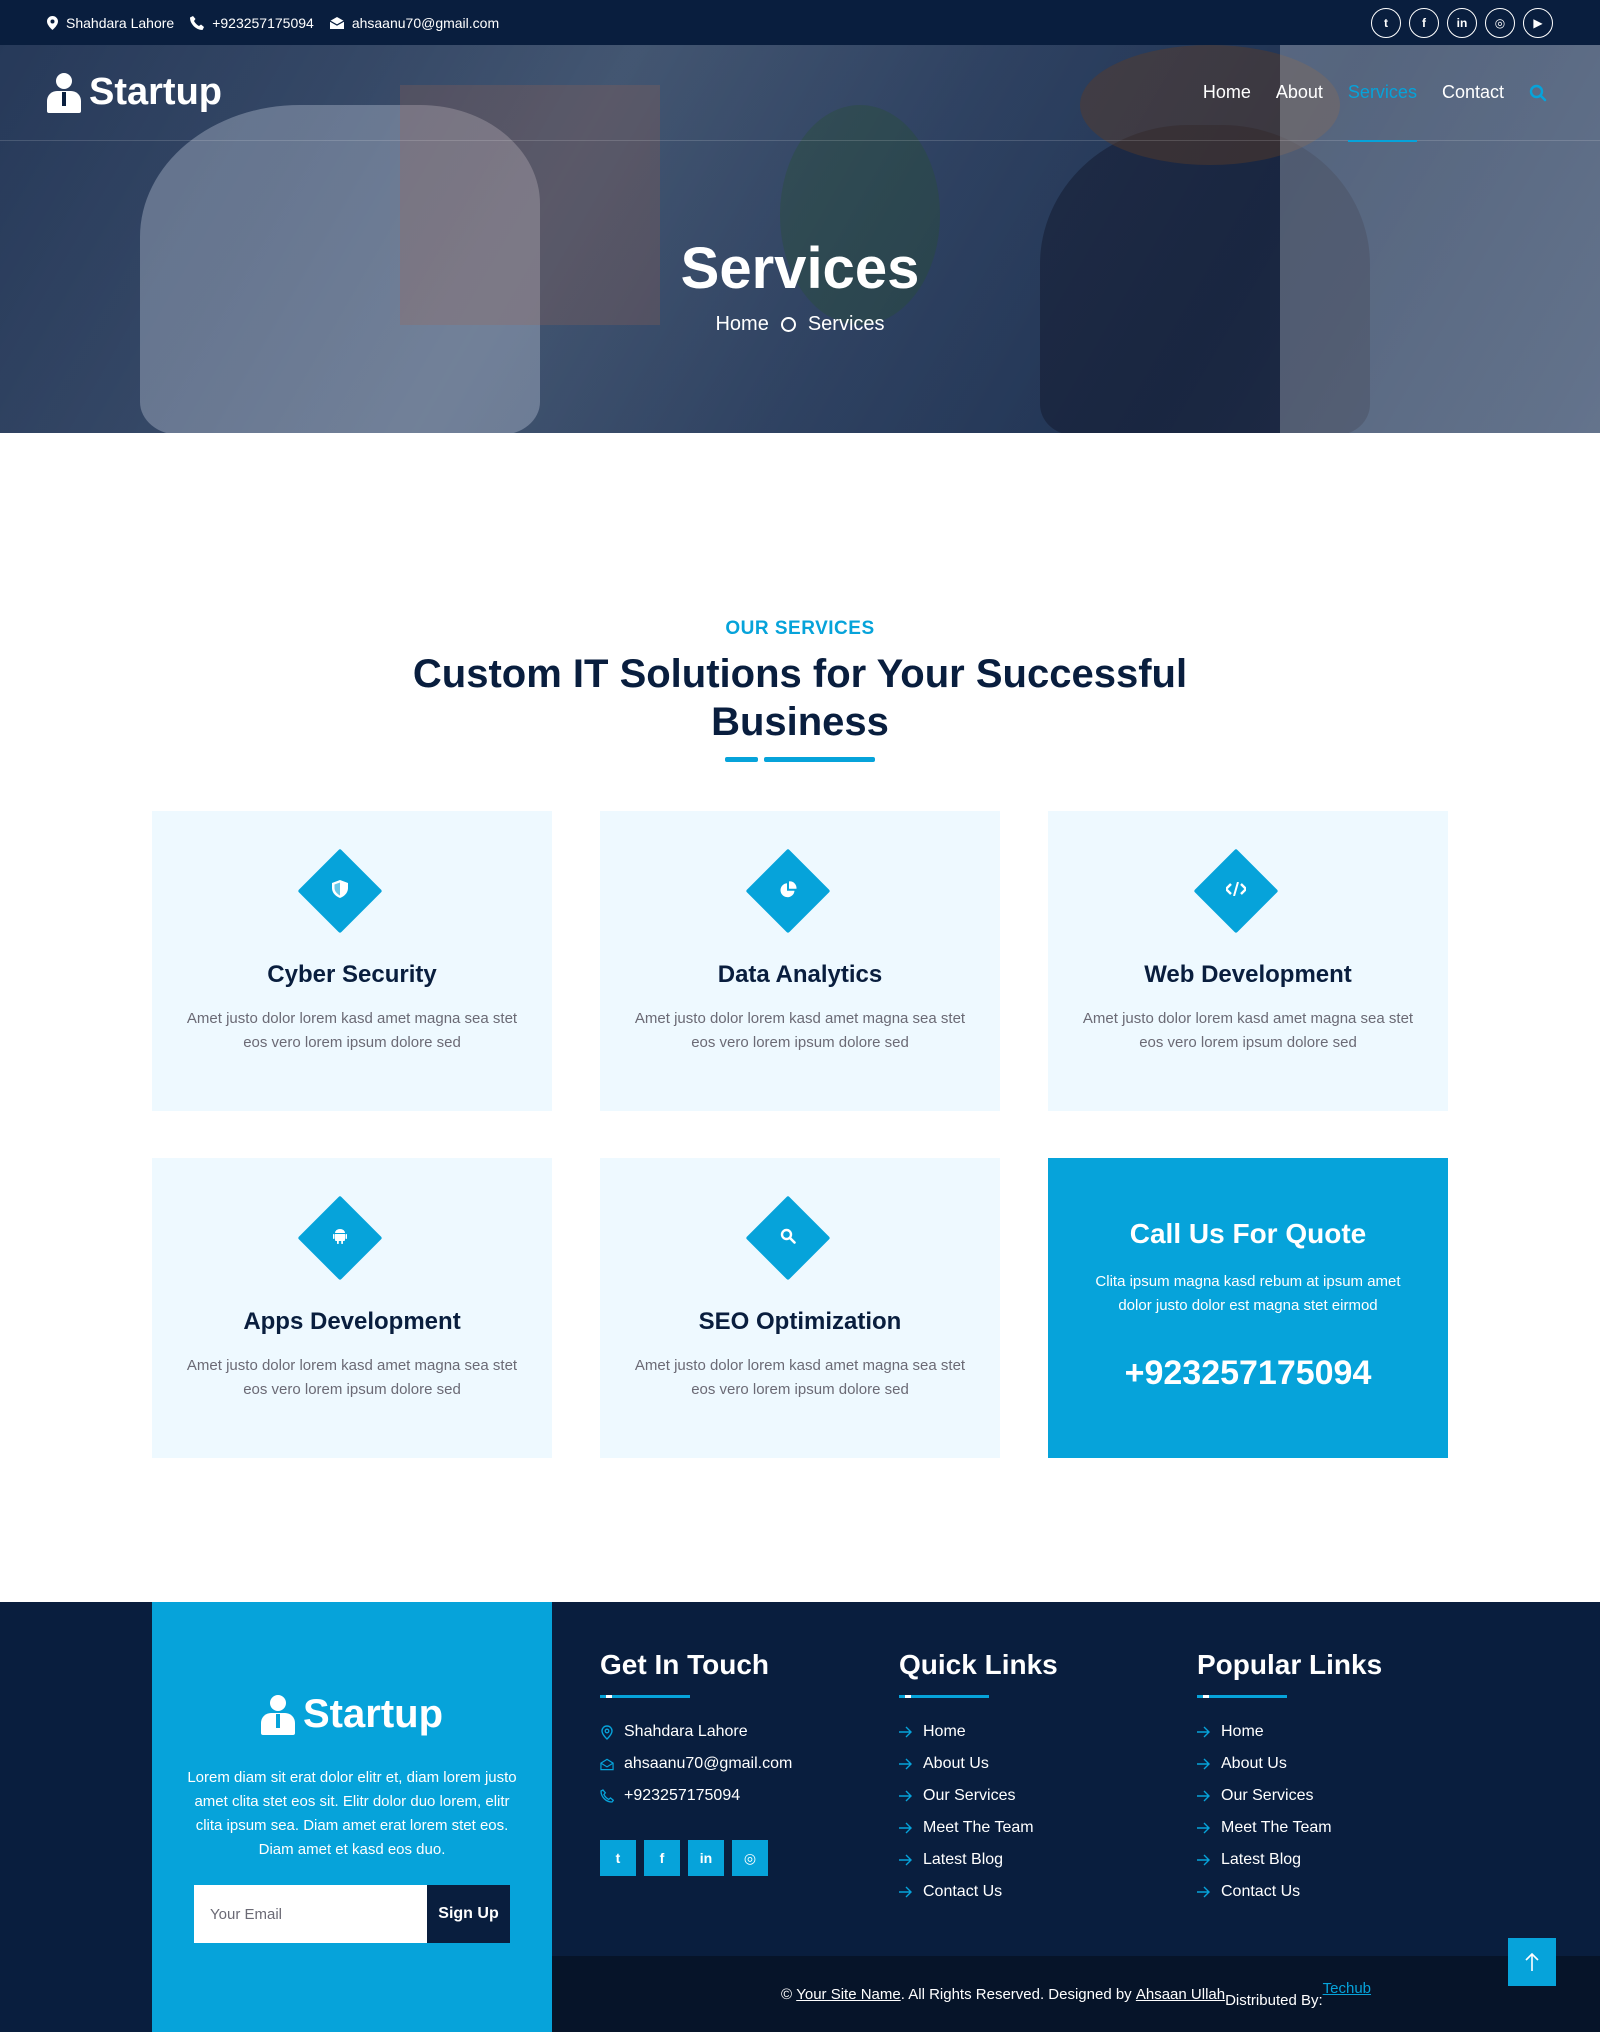 This screenshot has width=1600, height=2032. What do you see at coordinates (1290, 1664) in the screenshot?
I see `footer-popular-title: Popular Links` at bounding box center [1290, 1664].